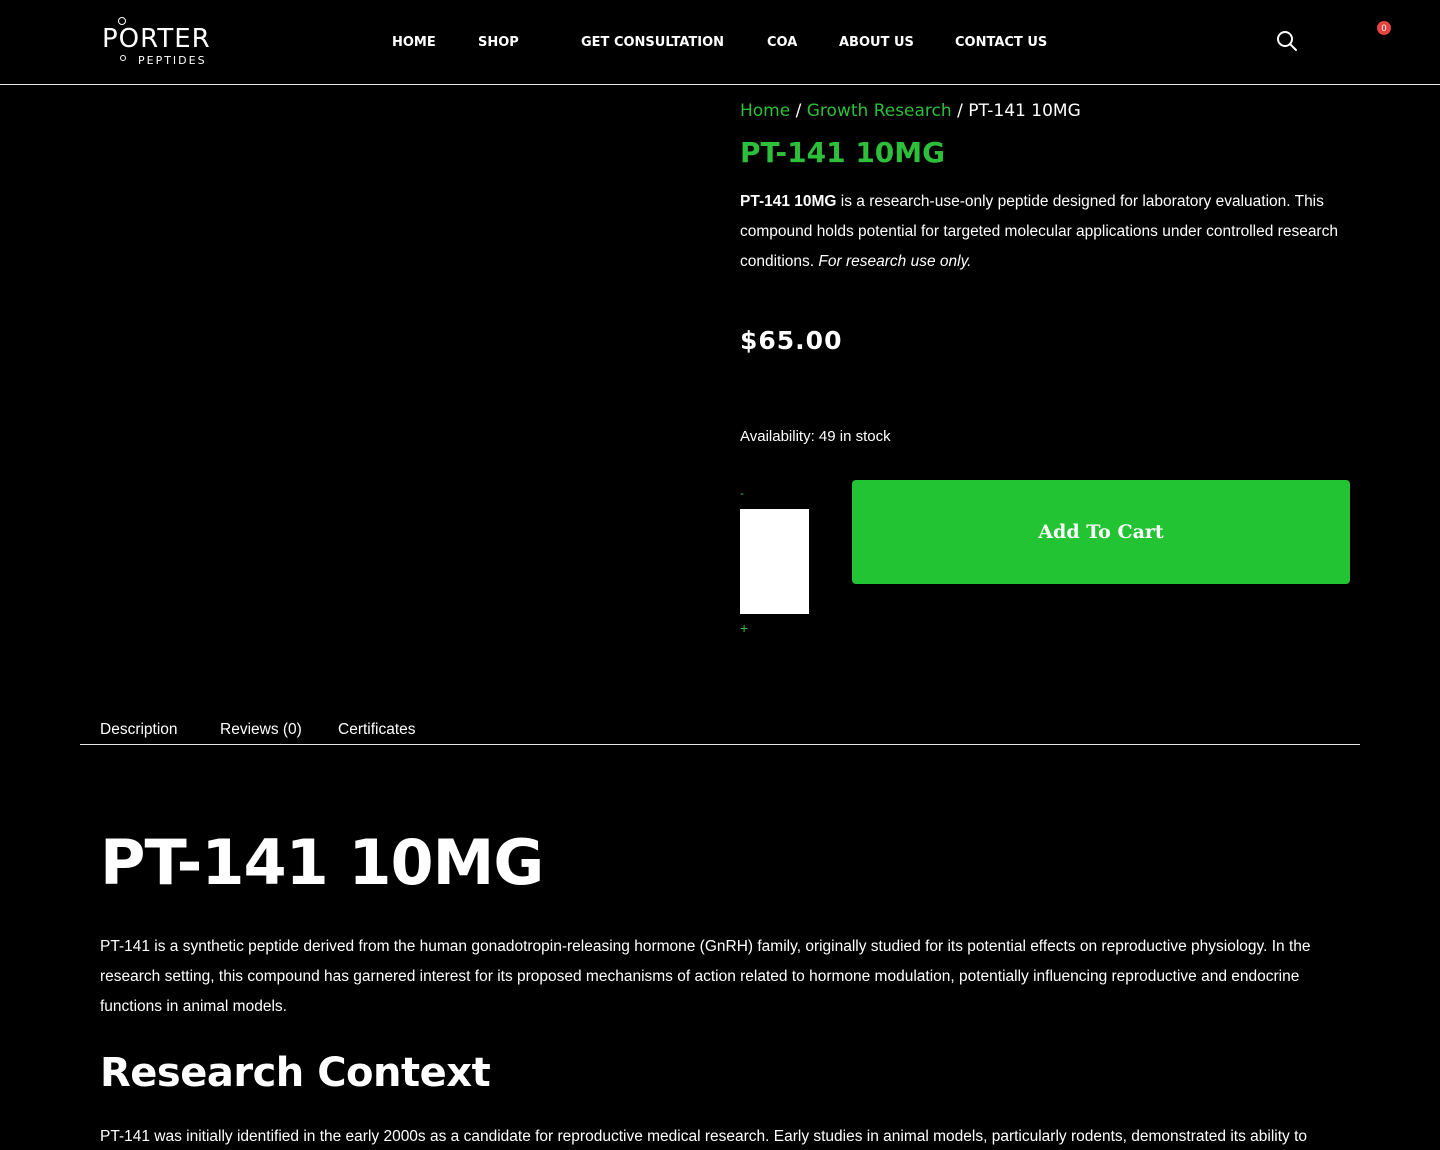 The image size is (1440, 1150). What do you see at coordinates (1001, 42) in the screenshot?
I see `nav-contact-us: CONTACT US` at bounding box center [1001, 42].